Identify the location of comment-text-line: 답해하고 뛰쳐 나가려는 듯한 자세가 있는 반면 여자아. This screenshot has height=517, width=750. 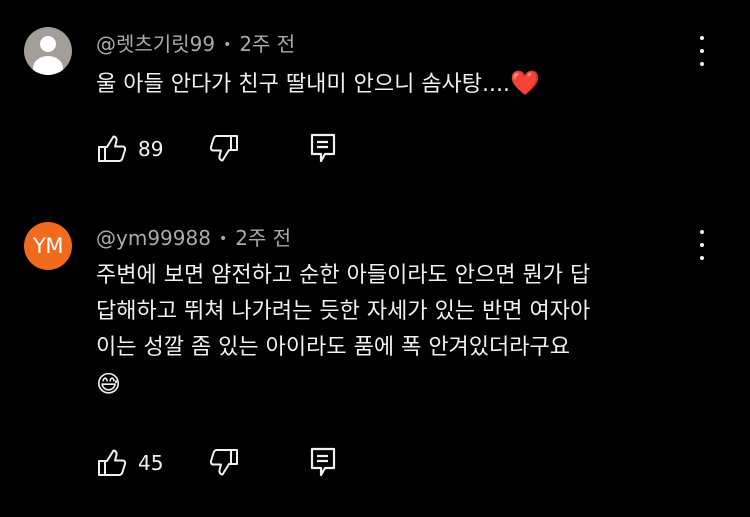
(343, 311).